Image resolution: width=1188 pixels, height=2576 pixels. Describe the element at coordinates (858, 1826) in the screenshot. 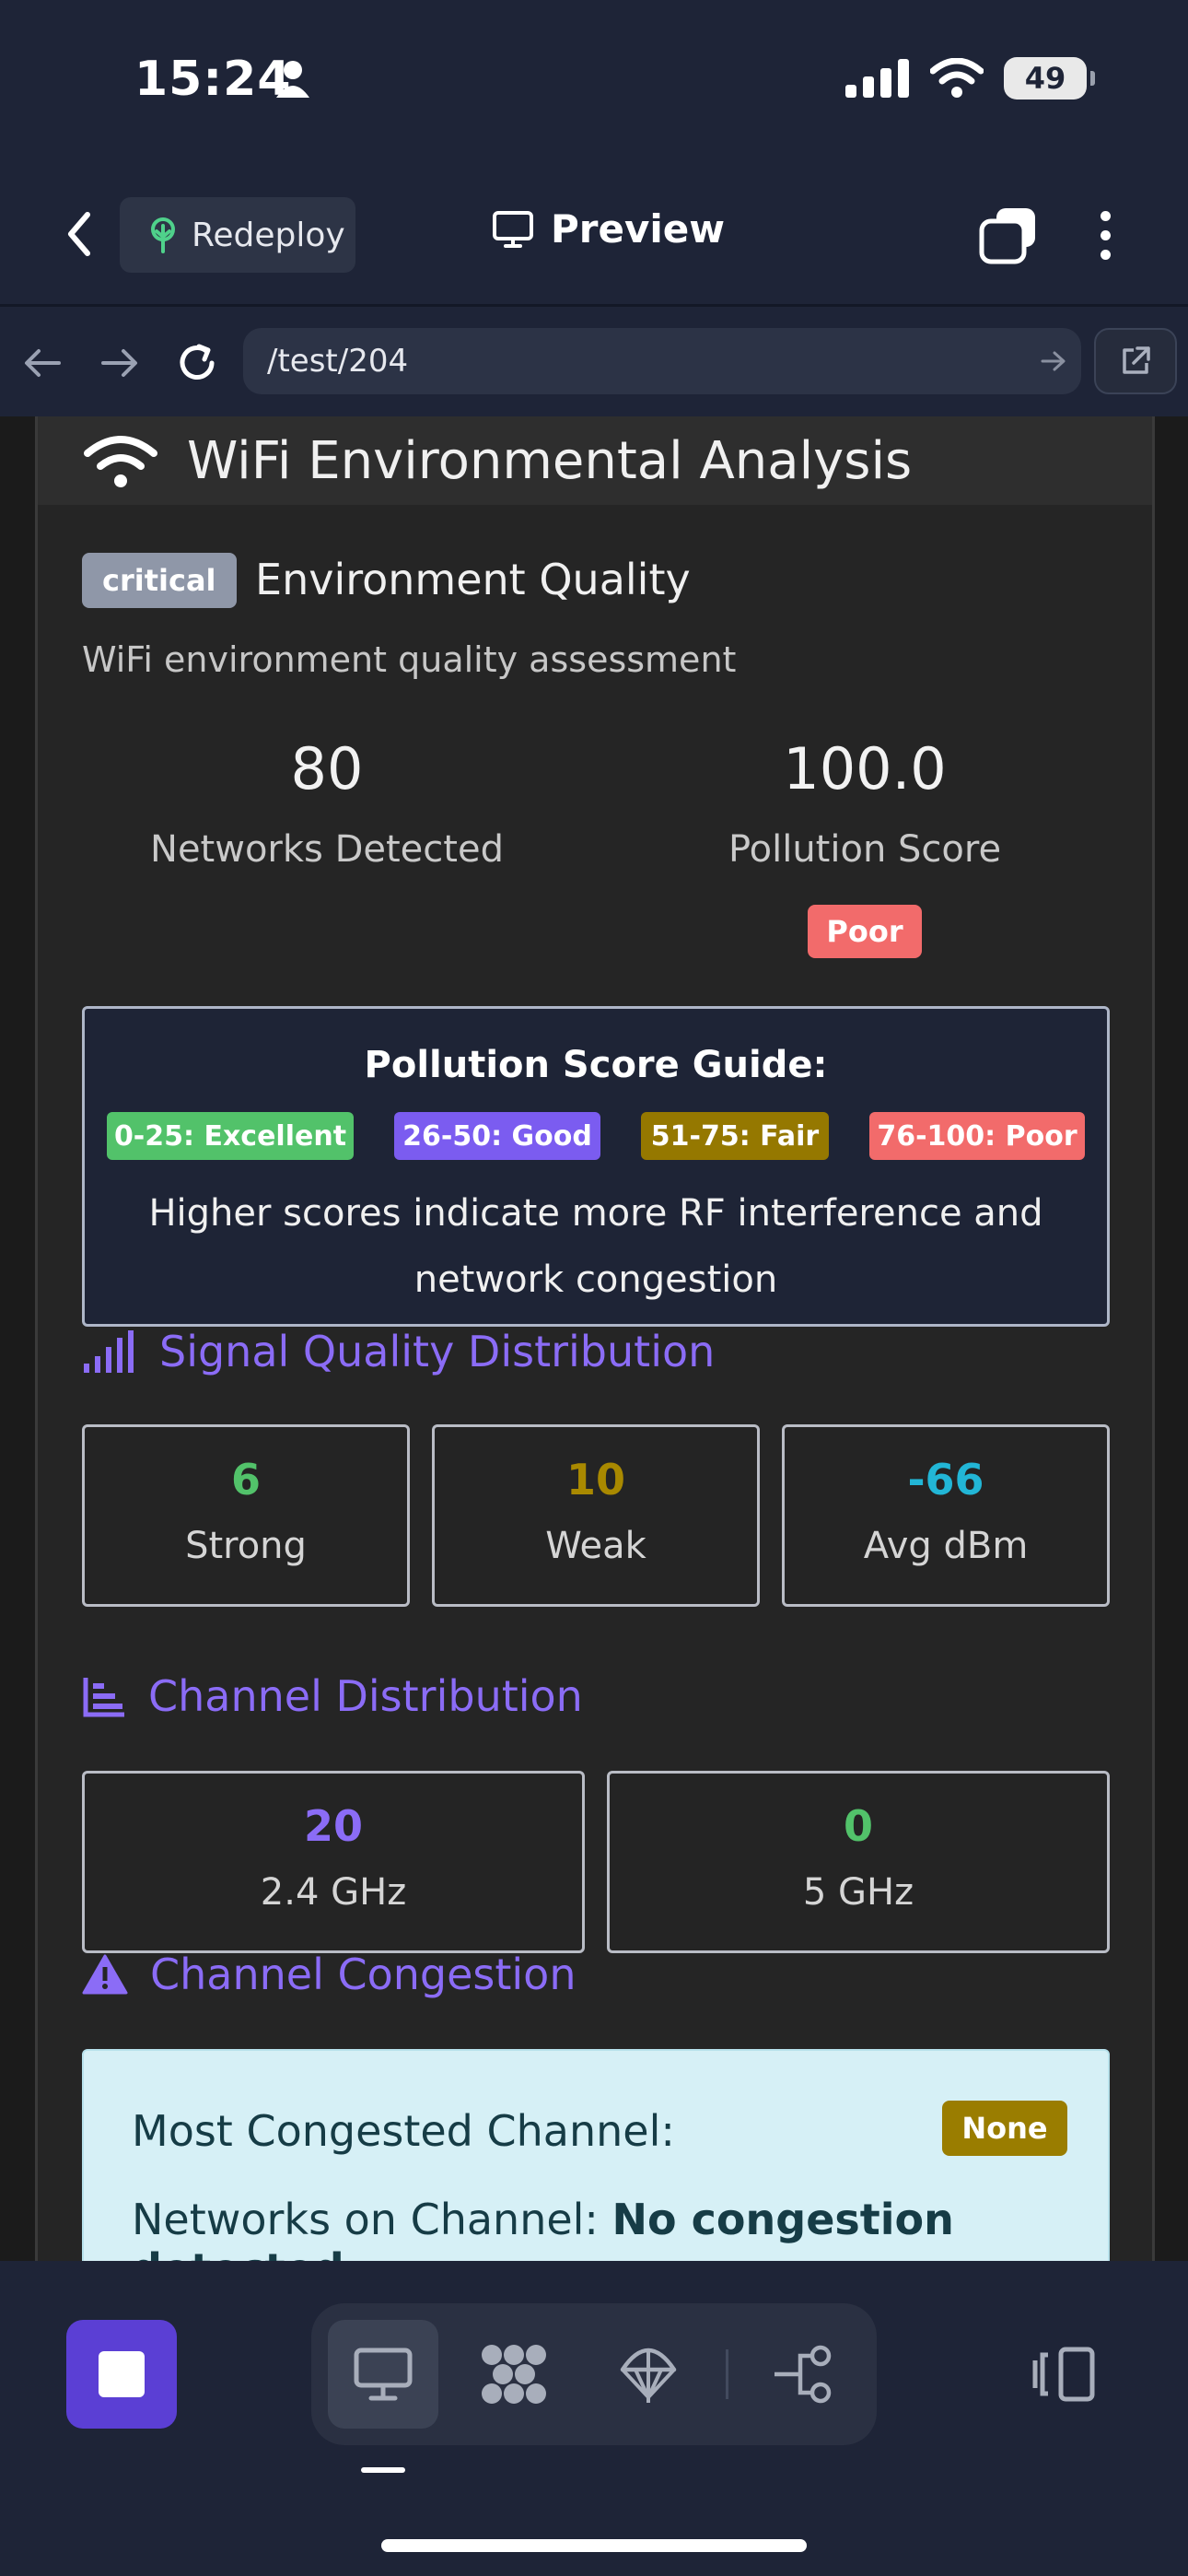

I see `band-5ghz-value: 0` at that location.